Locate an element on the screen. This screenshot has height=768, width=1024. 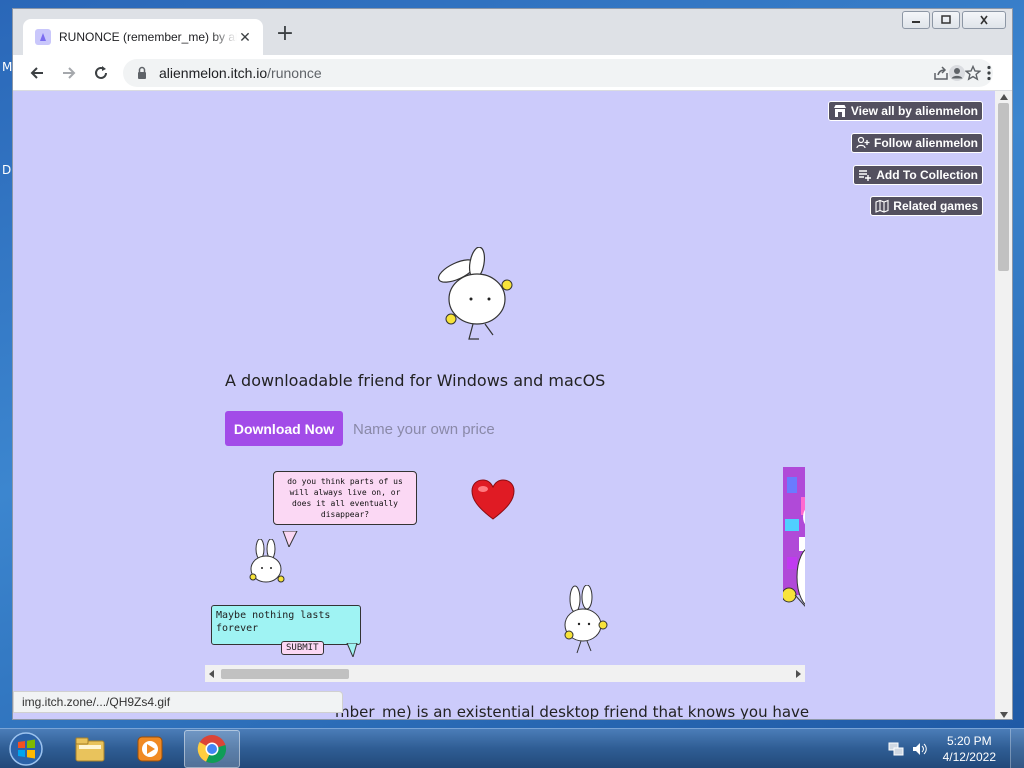
forward-button is located at coordinates (69, 73).